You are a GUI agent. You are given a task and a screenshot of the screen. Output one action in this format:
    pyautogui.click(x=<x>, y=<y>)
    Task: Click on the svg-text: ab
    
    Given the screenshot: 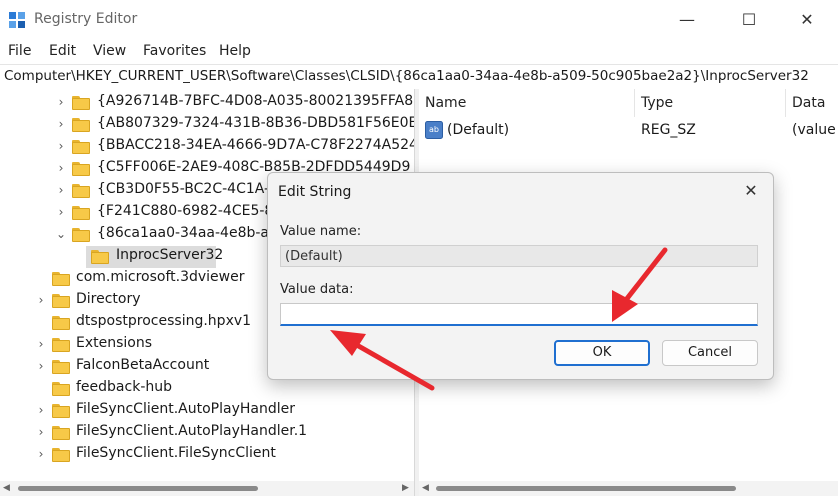 What is the action you would take?
    pyautogui.click(x=434, y=129)
    